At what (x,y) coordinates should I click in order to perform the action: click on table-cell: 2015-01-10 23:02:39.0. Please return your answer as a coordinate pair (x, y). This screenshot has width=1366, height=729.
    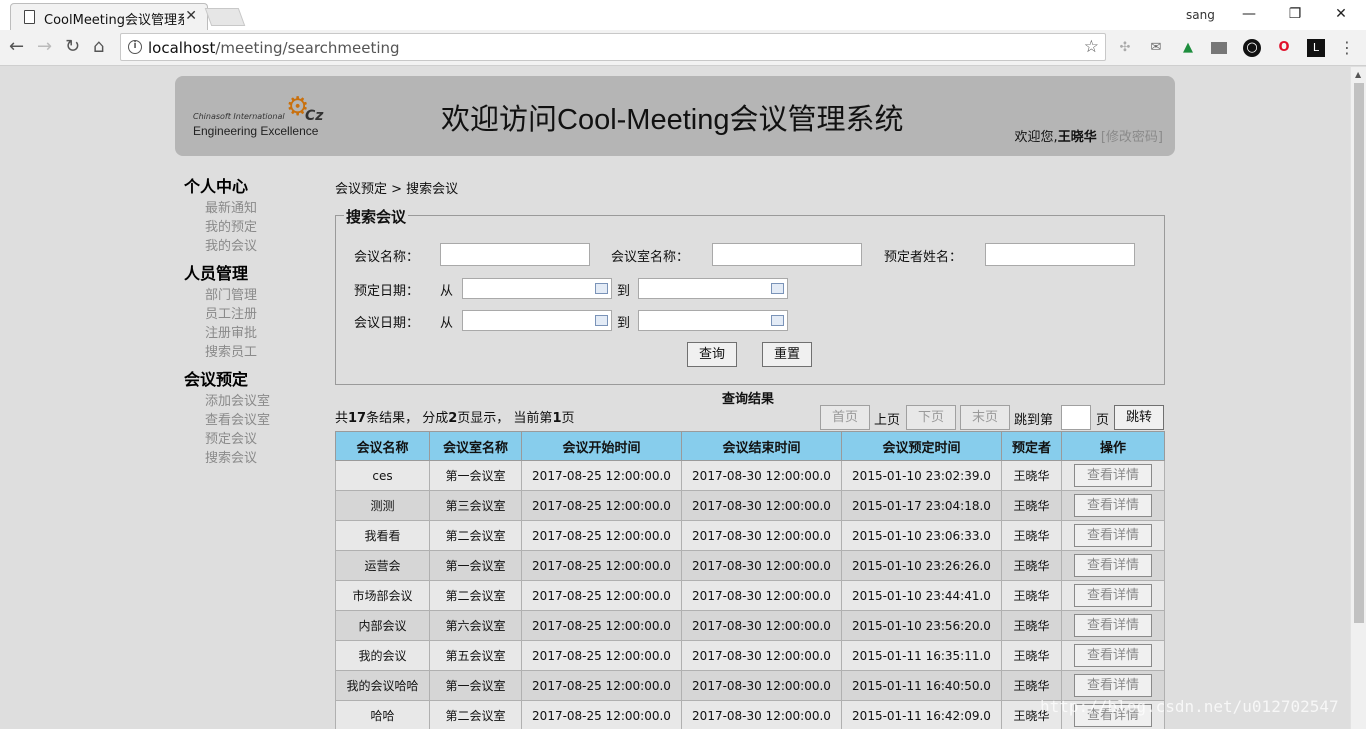
    Looking at the image, I should click on (921, 475).